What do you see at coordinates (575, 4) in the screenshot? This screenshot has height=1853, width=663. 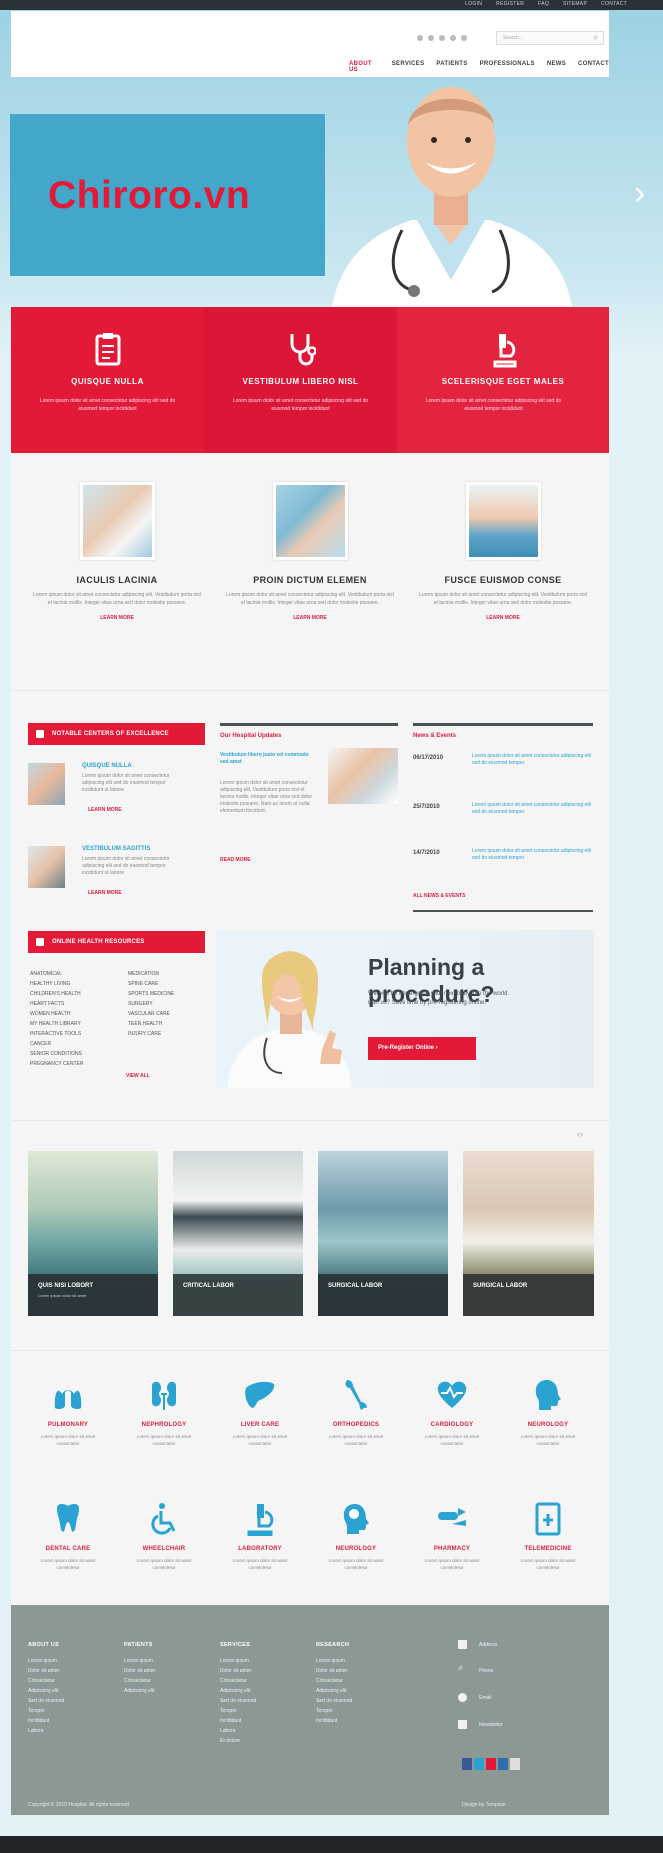 I see `top-link-sitemap: SITEMAP` at bounding box center [575, 4].